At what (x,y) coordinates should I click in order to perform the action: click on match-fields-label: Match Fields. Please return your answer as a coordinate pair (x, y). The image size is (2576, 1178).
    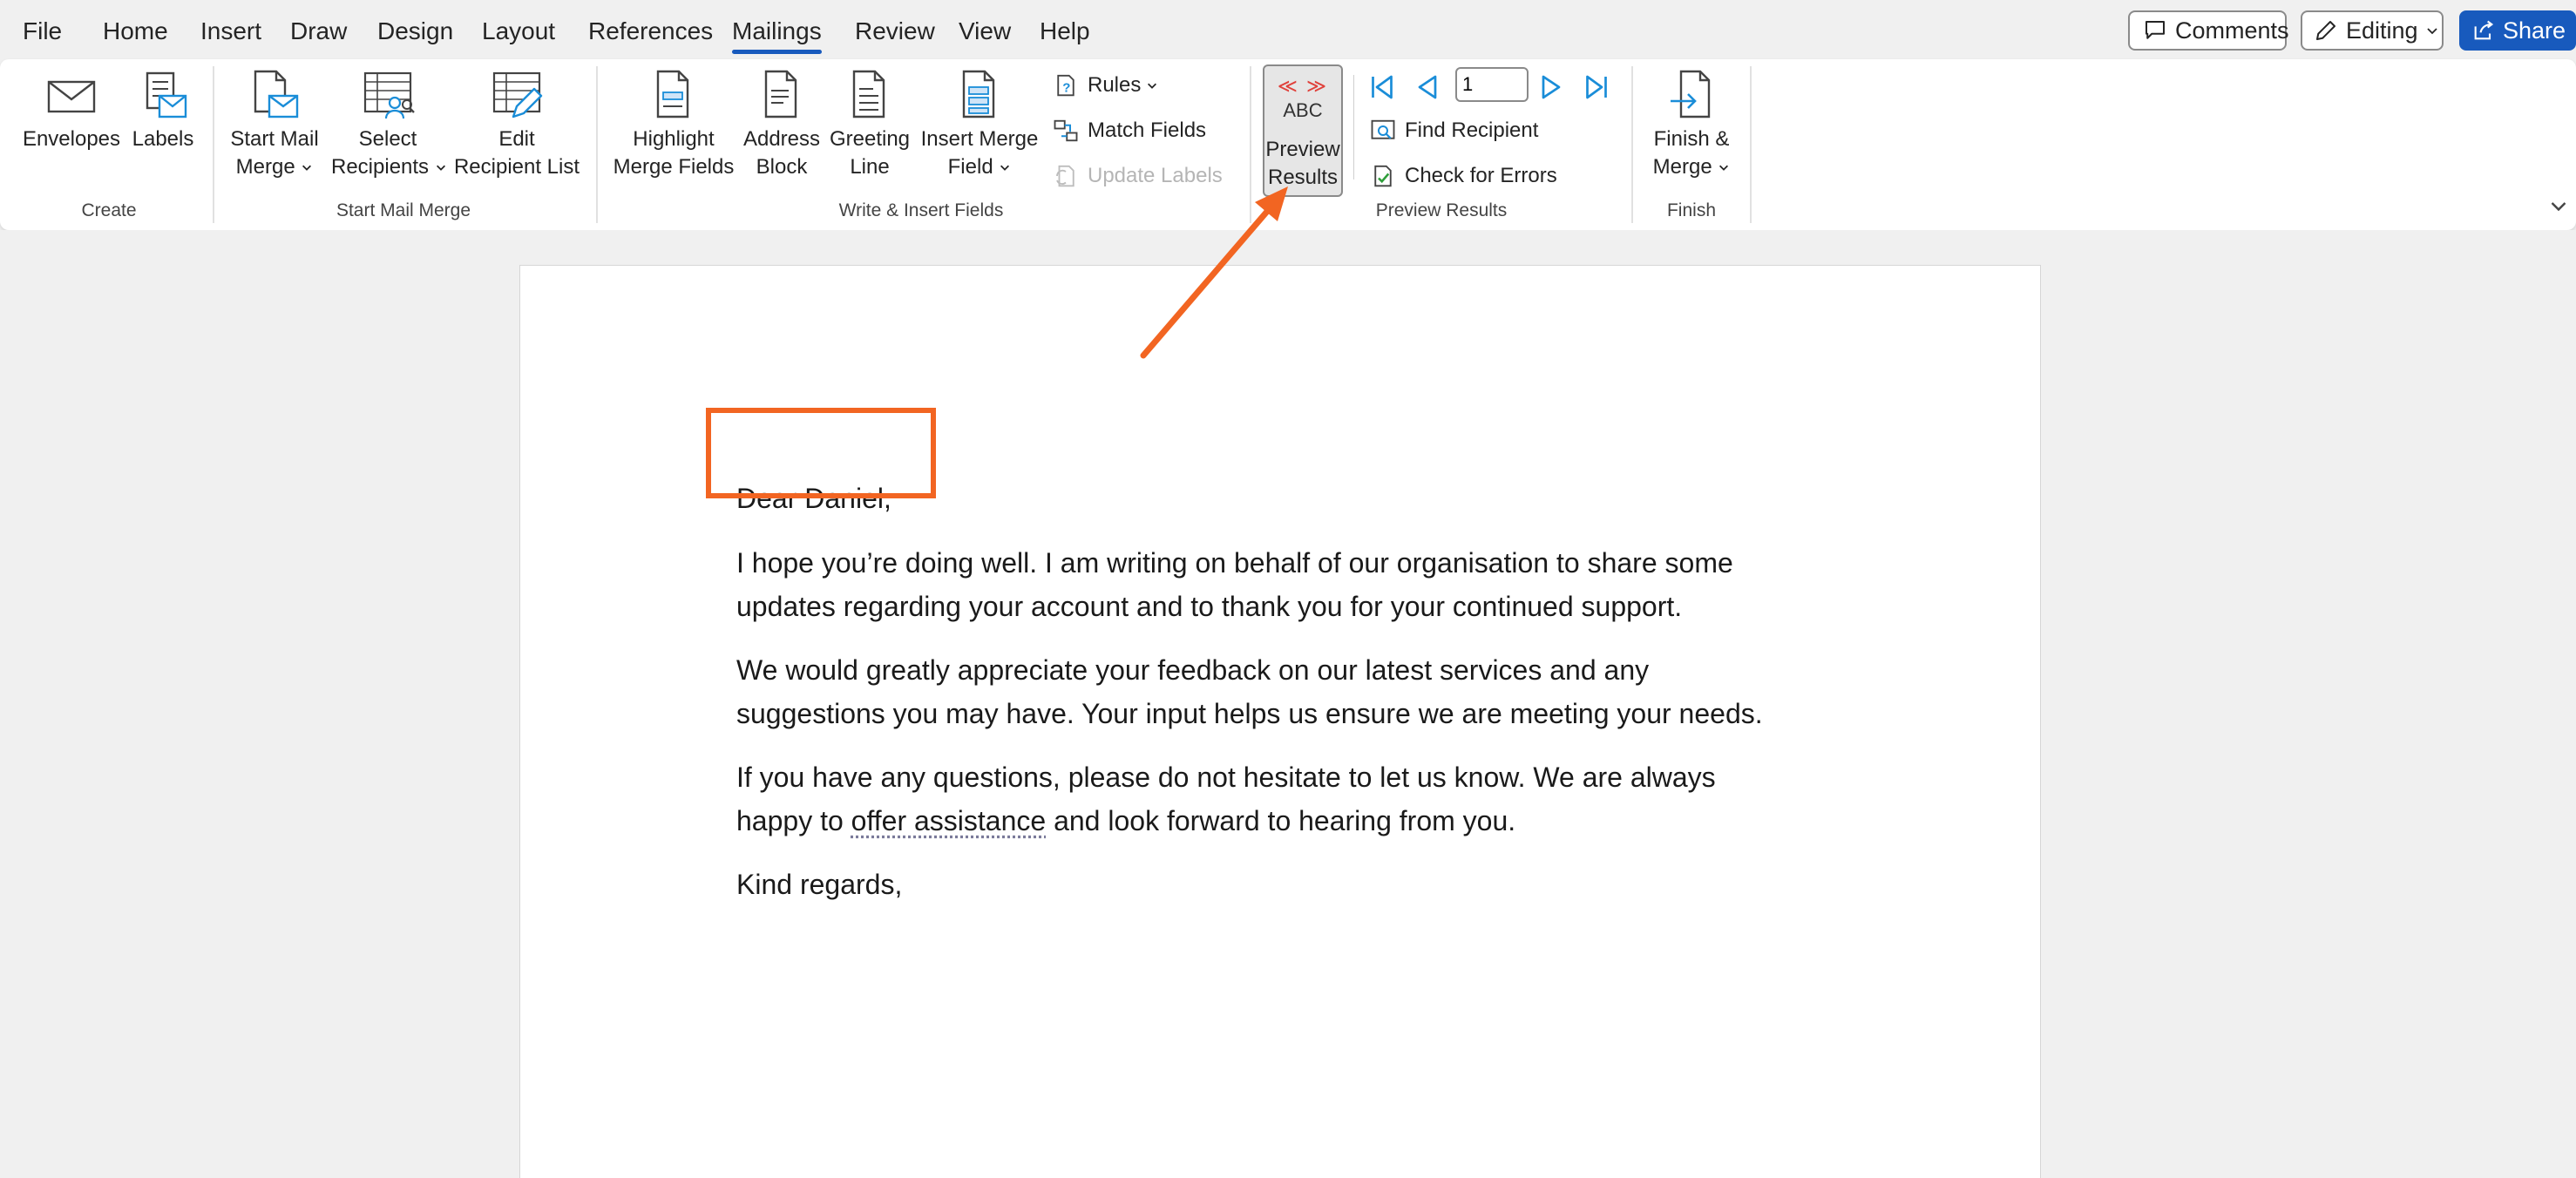
    Looking at the image, I should click on (1147, 130).